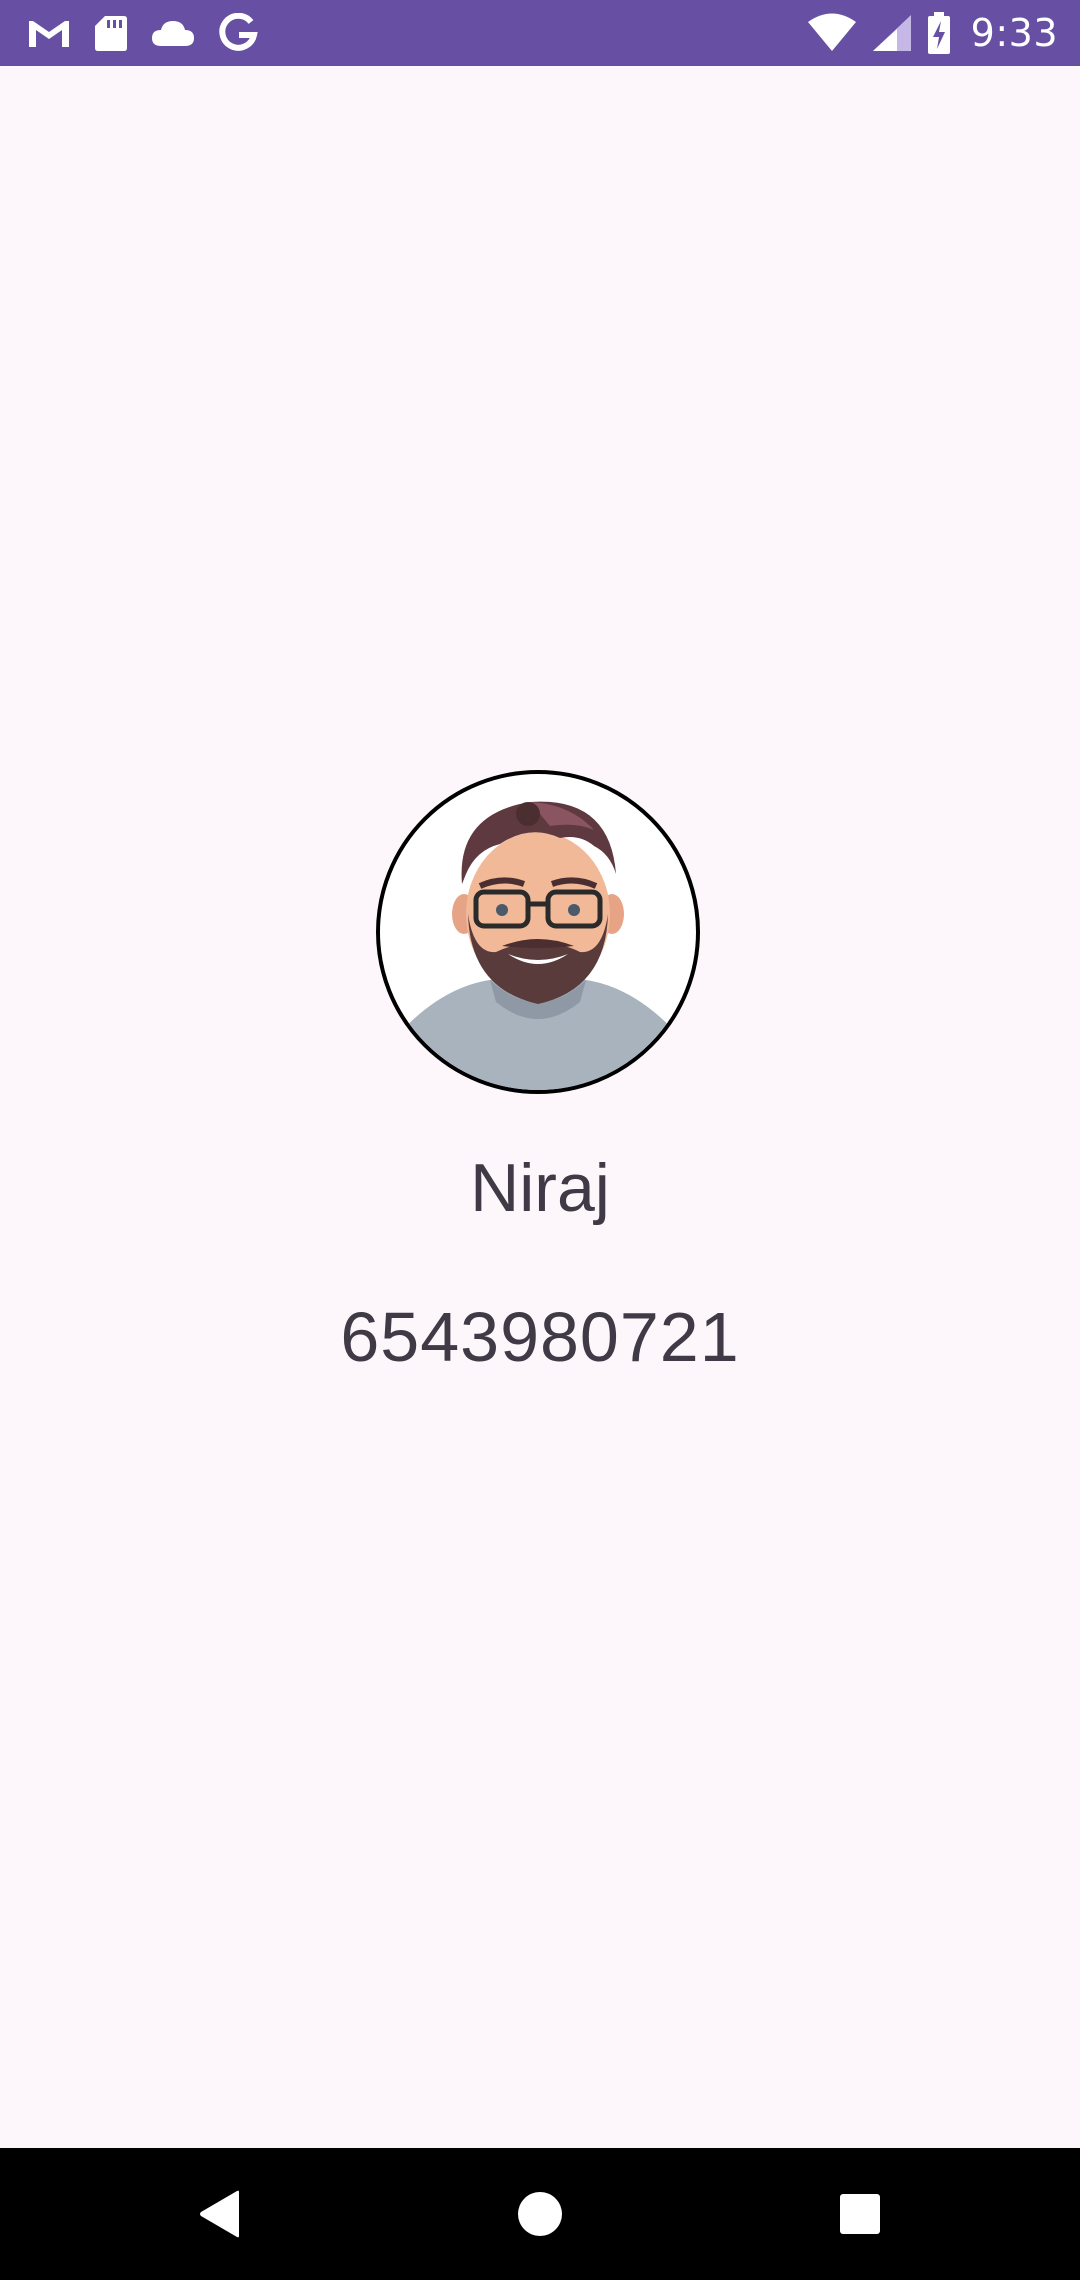  Describe the element at coordinates (238, 33) in the screenshot. I see `google-icon` at that location.